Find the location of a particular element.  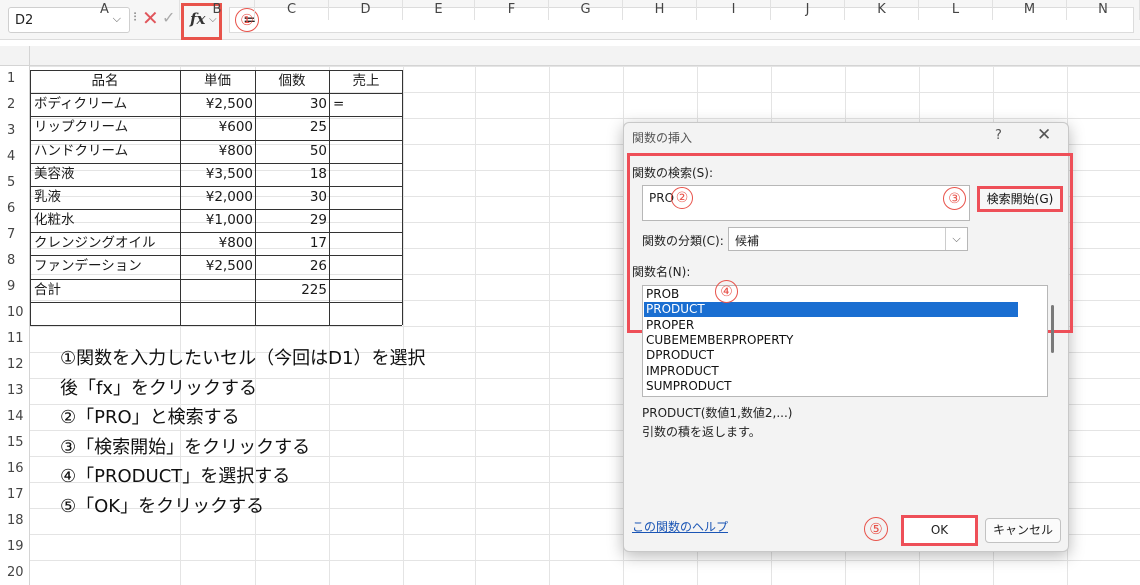

search-go-button: 検索開始(G) is located at coordinates (1020, 199).